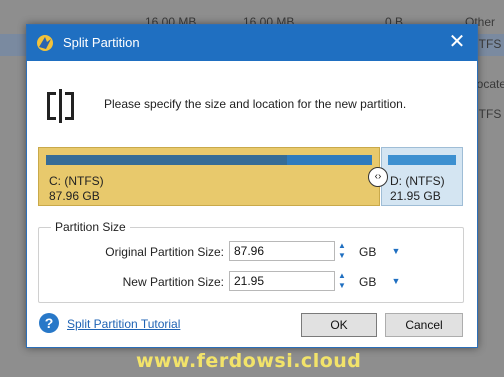 The height and width of the screenshot is (377, 504). Describe the element at coordinates (76, 181) in the screenshot. I see `partition-c-name: C: (NTFS)` at that location.